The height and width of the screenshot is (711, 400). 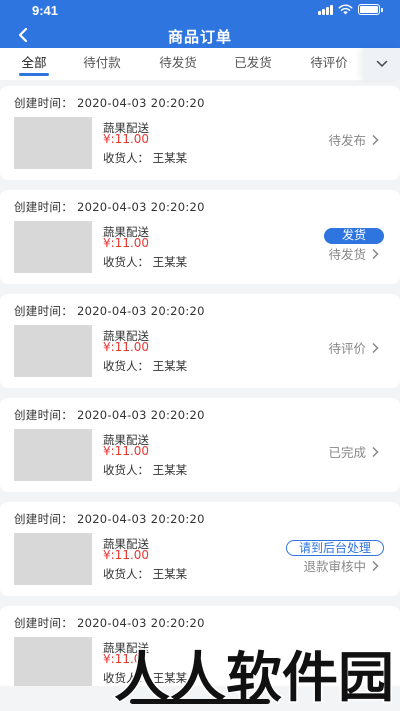 I want to click on tab-shipped: 已发货, so click(x=253, y=64).